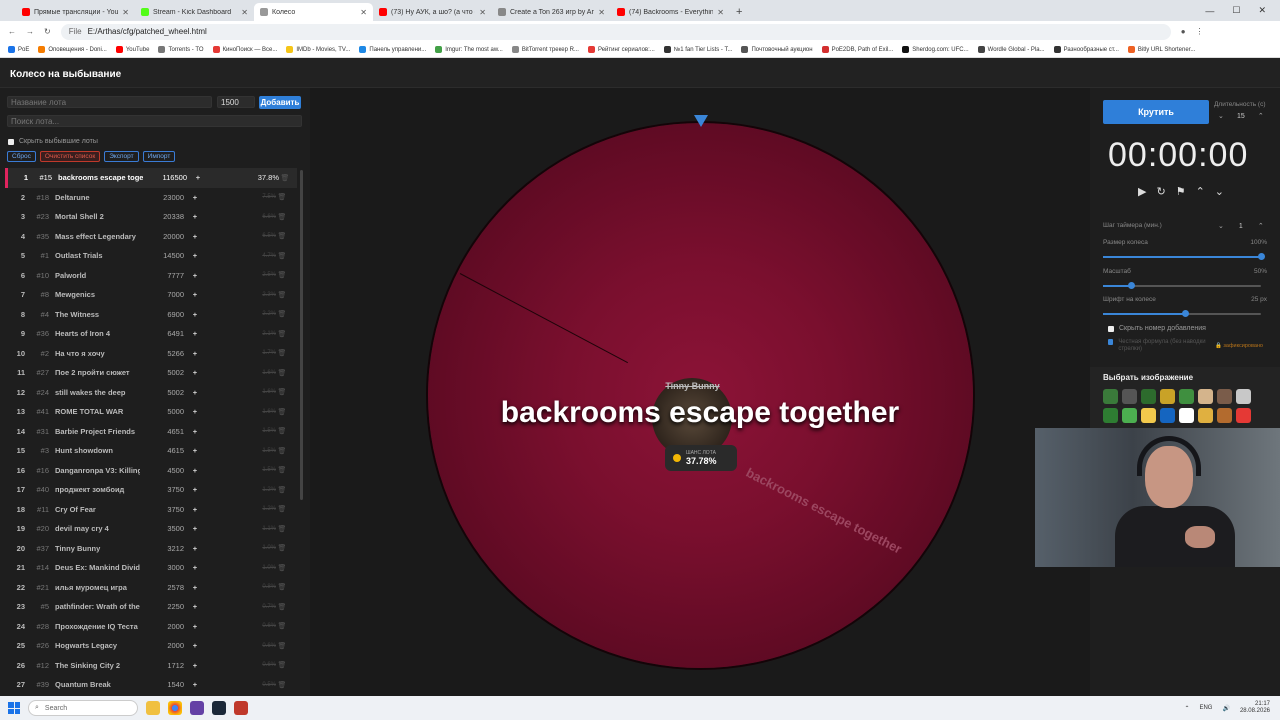 This screenshot has width=1280, height=720. What do you see at coordinates (1182, 285) in the screenshot?
I see `scale-slider` at bounding box center [1182, 285].